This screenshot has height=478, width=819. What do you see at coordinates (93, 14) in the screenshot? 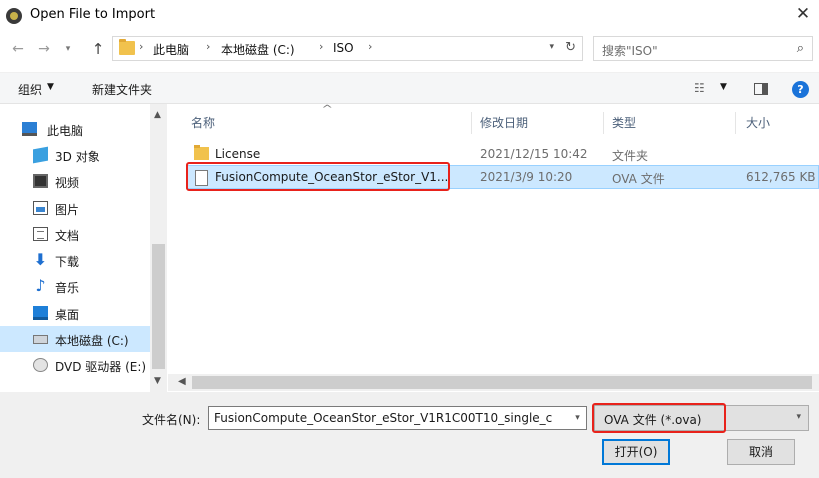
I see `window-title: Open File to Import` at bounding box center [93, 14].